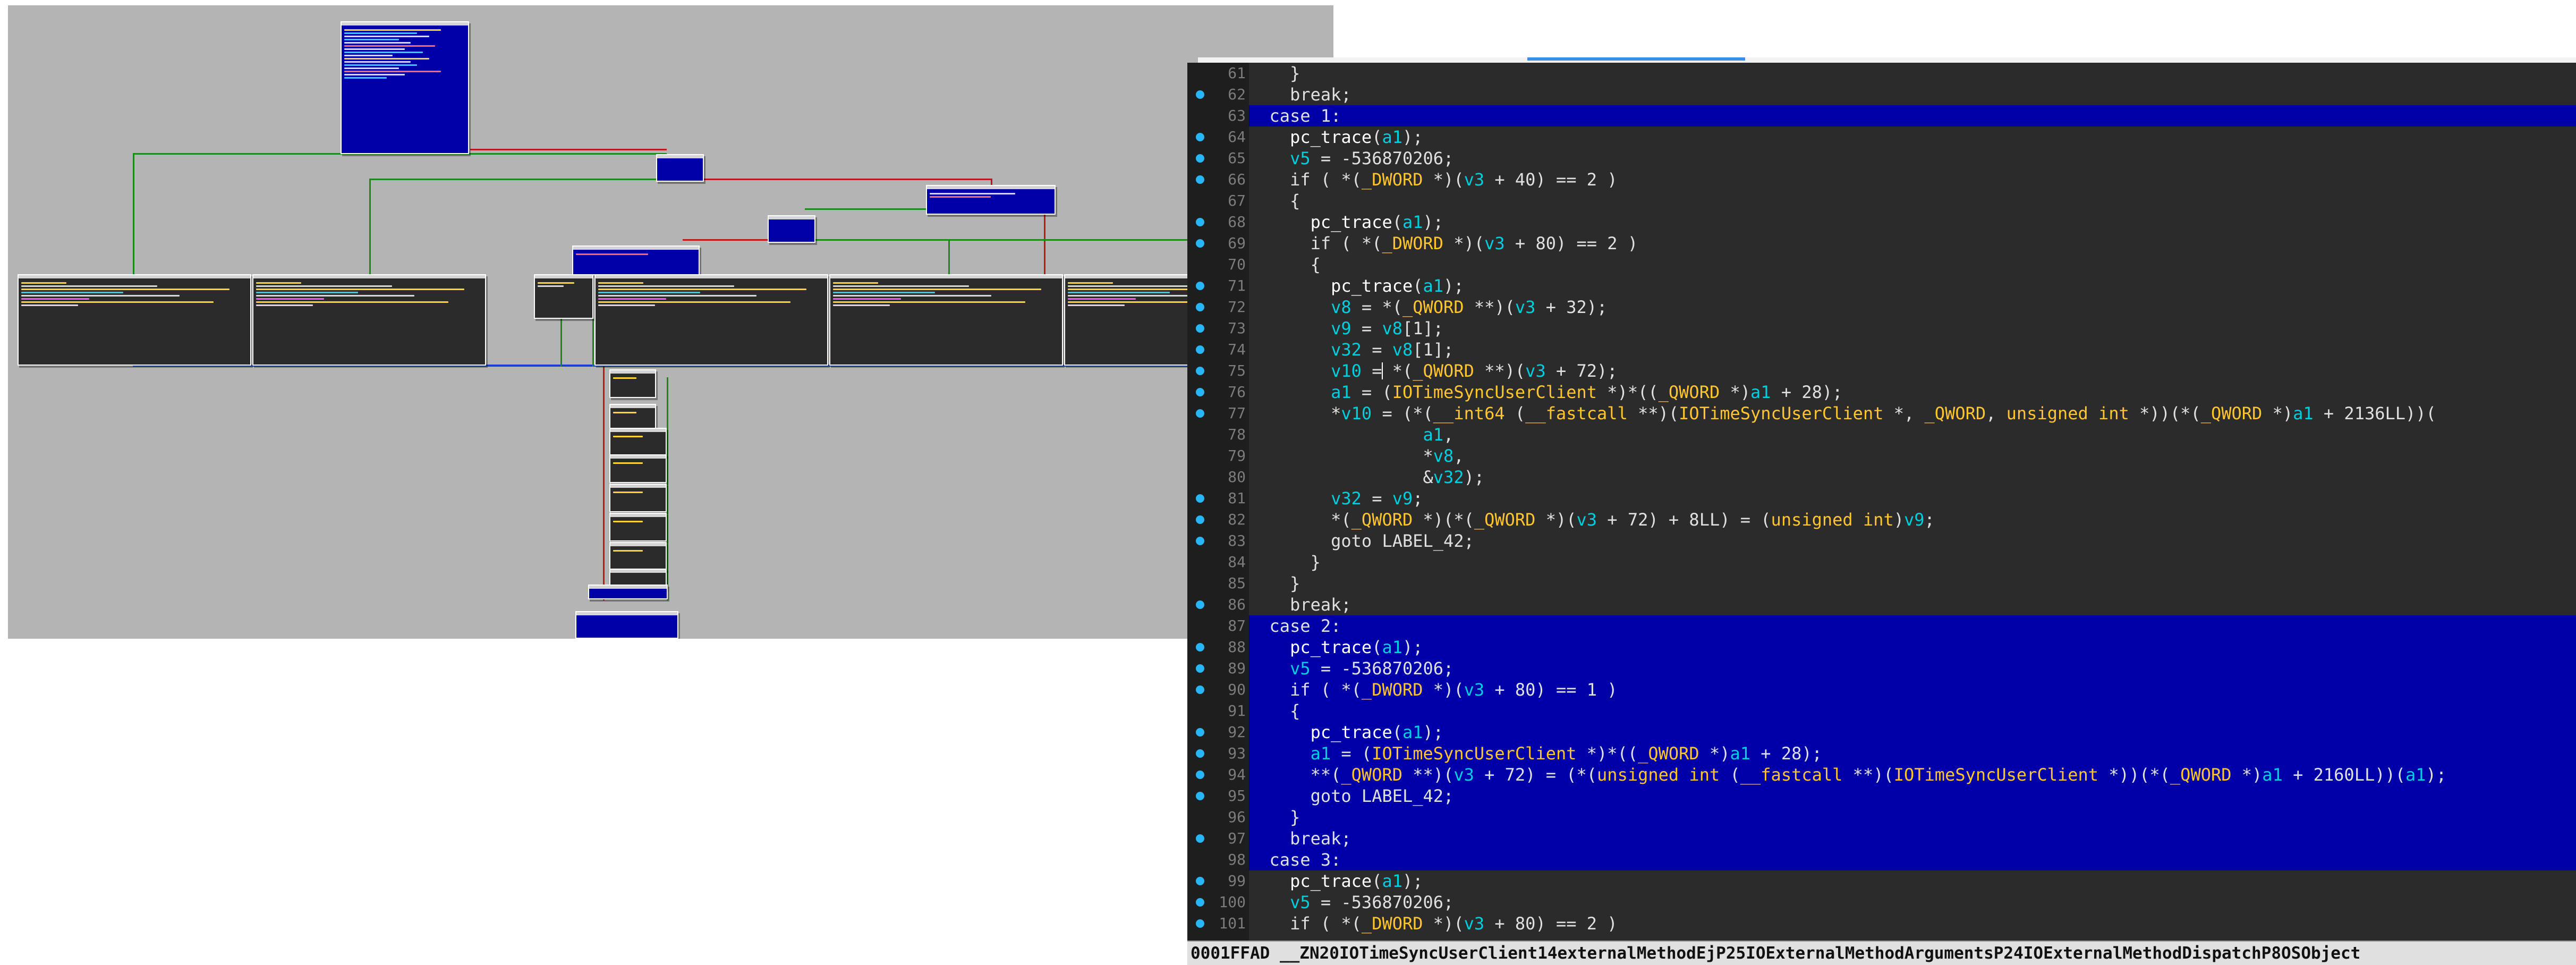 Image resolution: width=2576 pixels, height=965 pixels. I want to click on code-line: case 3:, so click(1912, 859).